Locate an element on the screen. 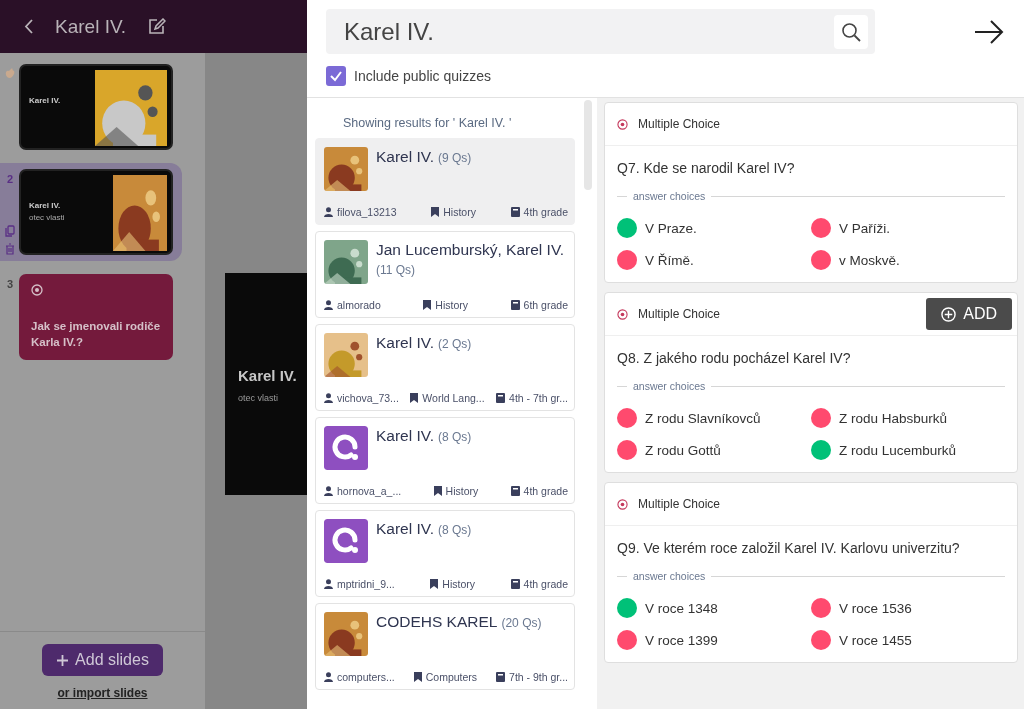 Image resolution: width=1024 pixels, height=709 pixels. slide-thumbnail: Karel IV. otec vlasti is located at coordinates (96, 212).